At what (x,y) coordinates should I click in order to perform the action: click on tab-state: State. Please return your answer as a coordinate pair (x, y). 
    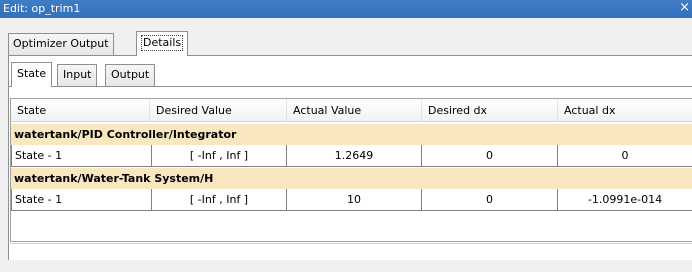
    Looking at the image, I should click on (32, 74).